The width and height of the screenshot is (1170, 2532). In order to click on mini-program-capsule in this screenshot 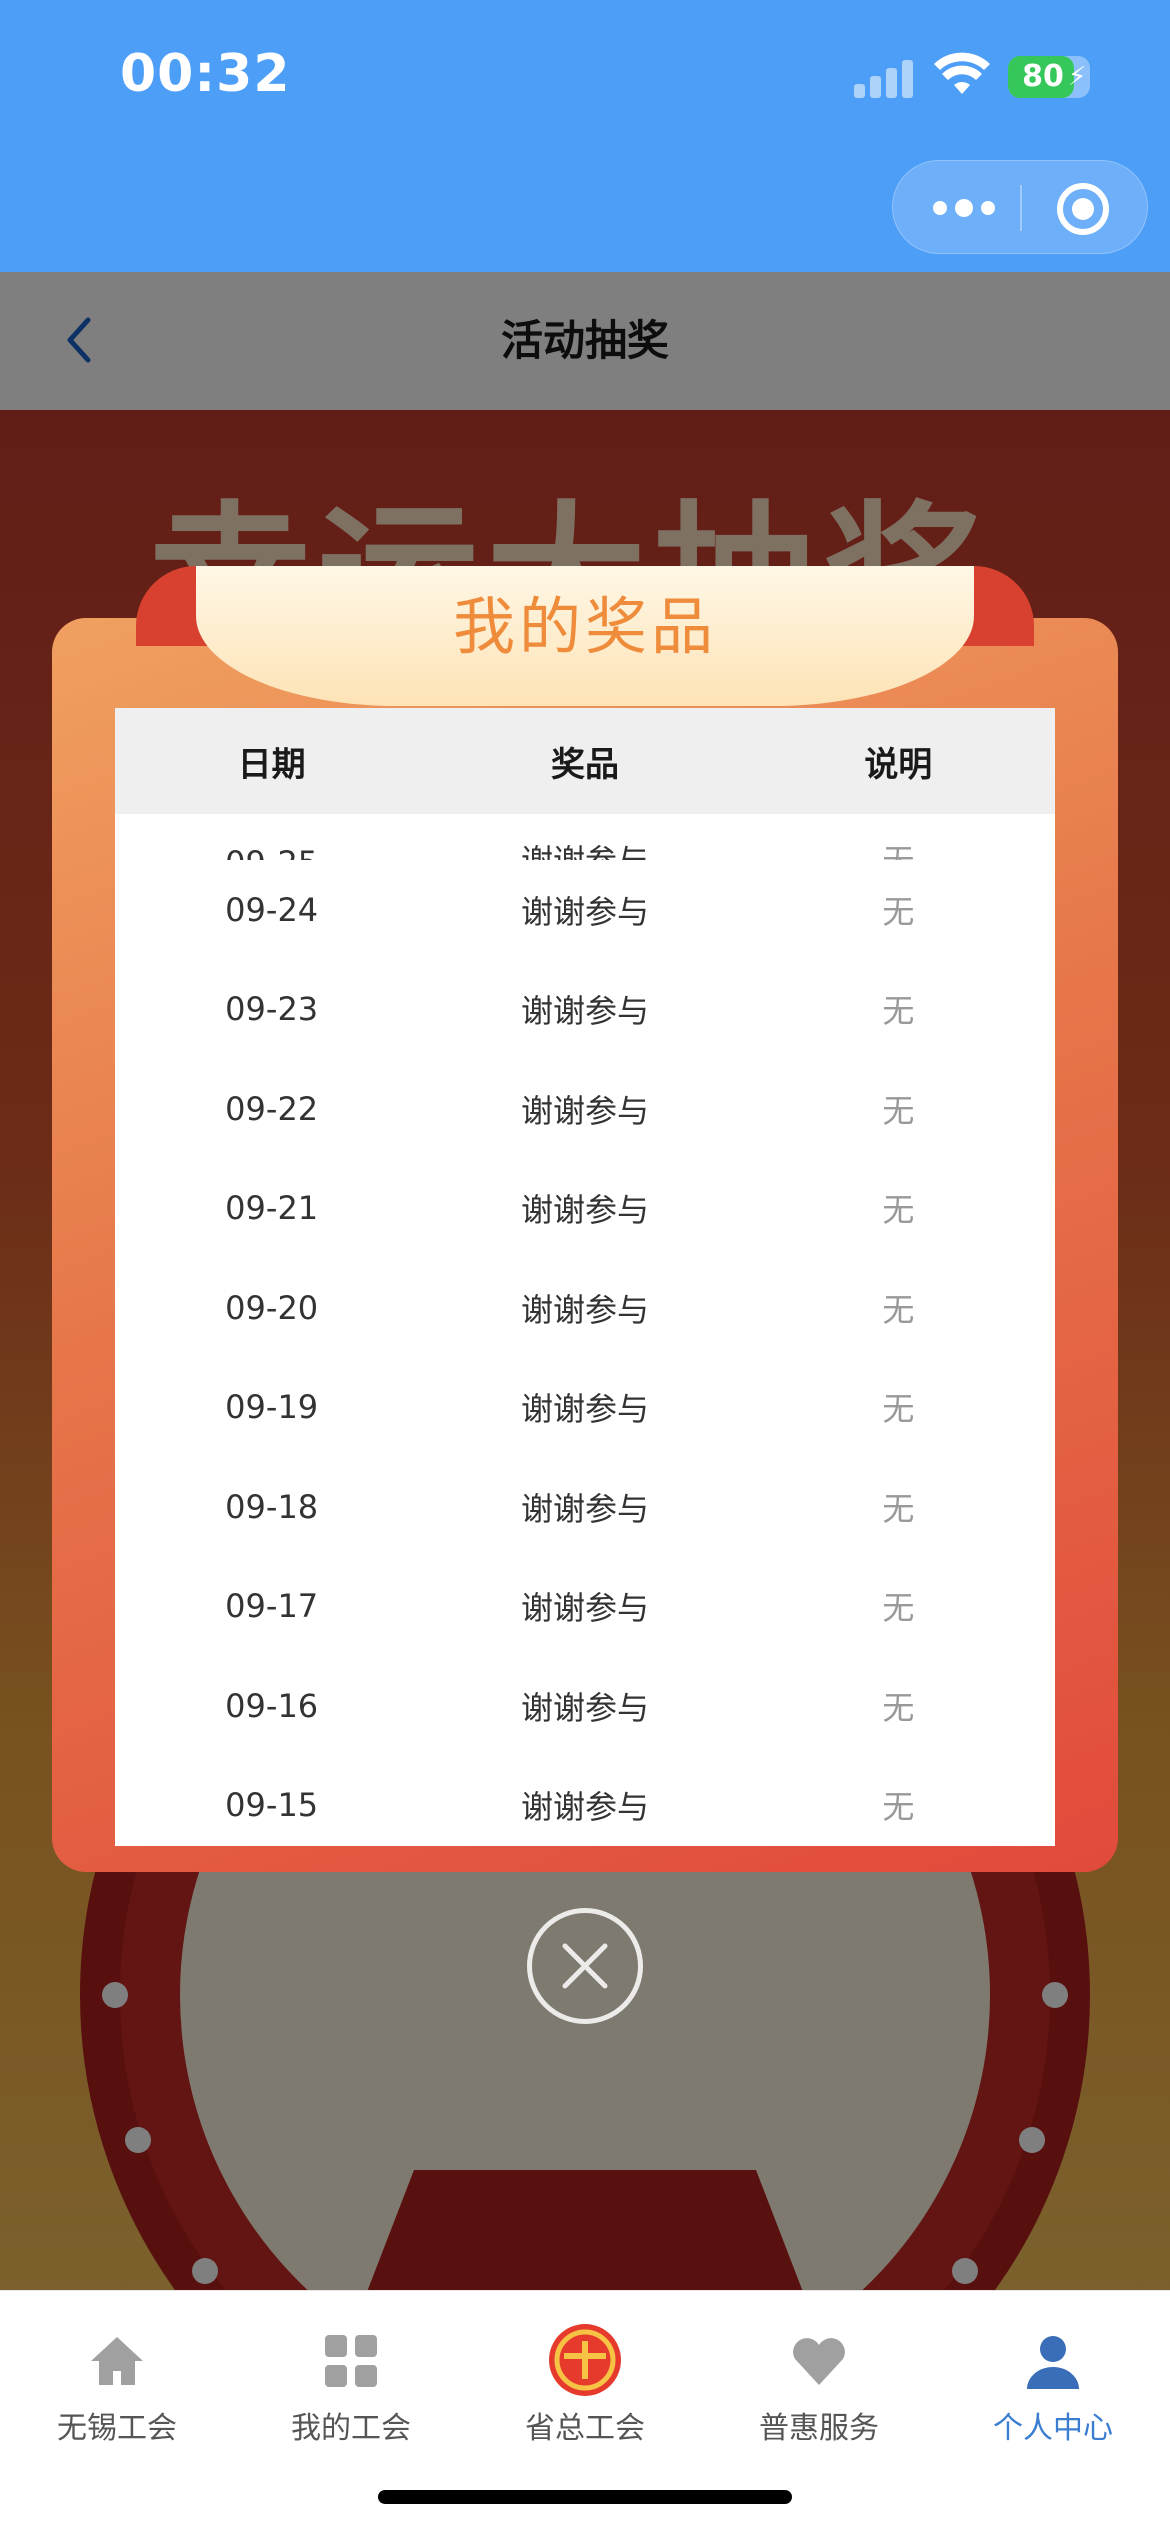, I will do `click(1020, 207)`.